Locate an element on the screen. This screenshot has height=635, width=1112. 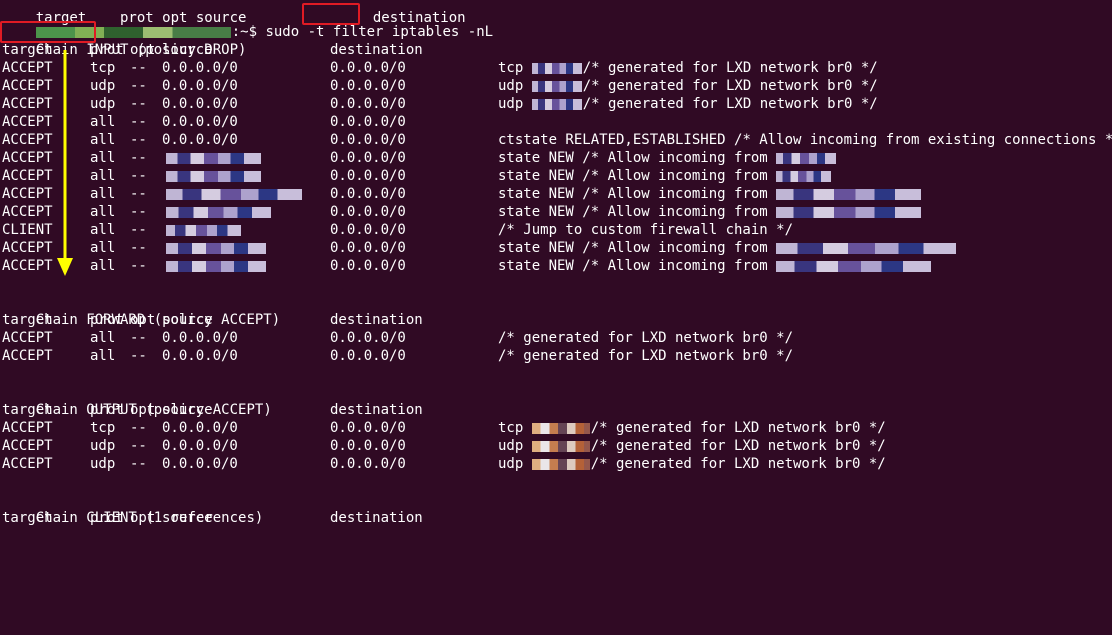
command-part-2: iptables -nL is located at coordinates (442, 32).